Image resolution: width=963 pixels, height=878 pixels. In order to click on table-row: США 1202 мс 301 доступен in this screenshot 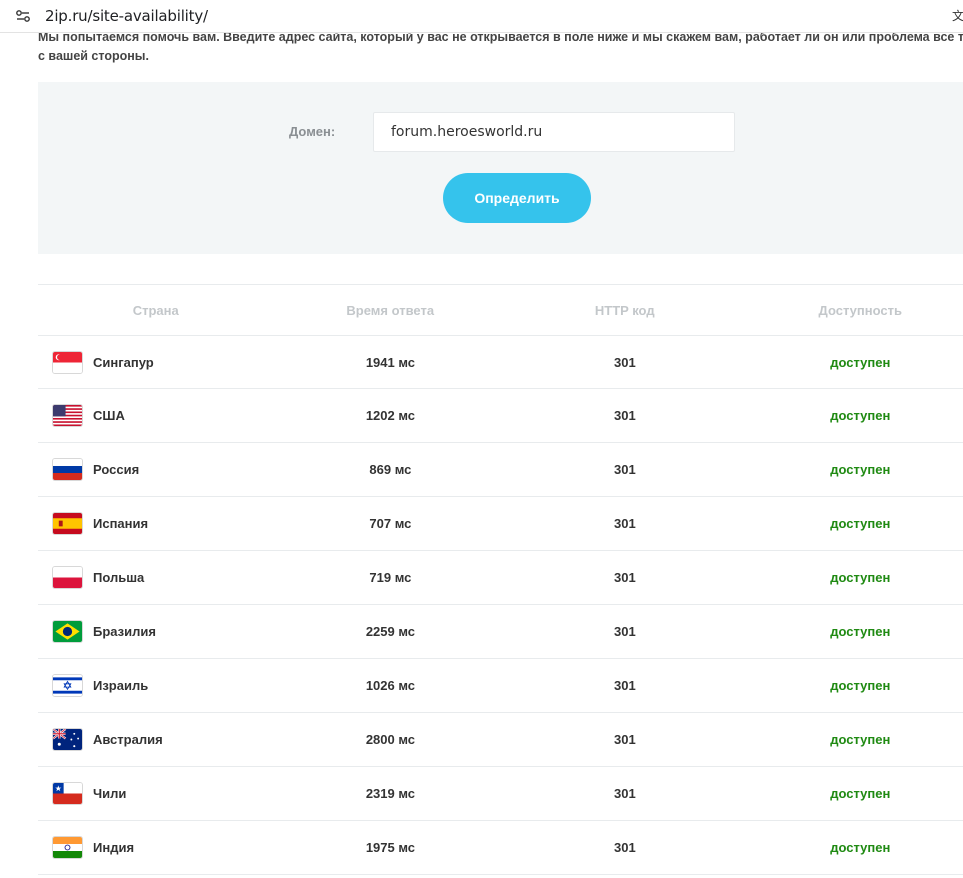, I will do `click(500, 416)`.